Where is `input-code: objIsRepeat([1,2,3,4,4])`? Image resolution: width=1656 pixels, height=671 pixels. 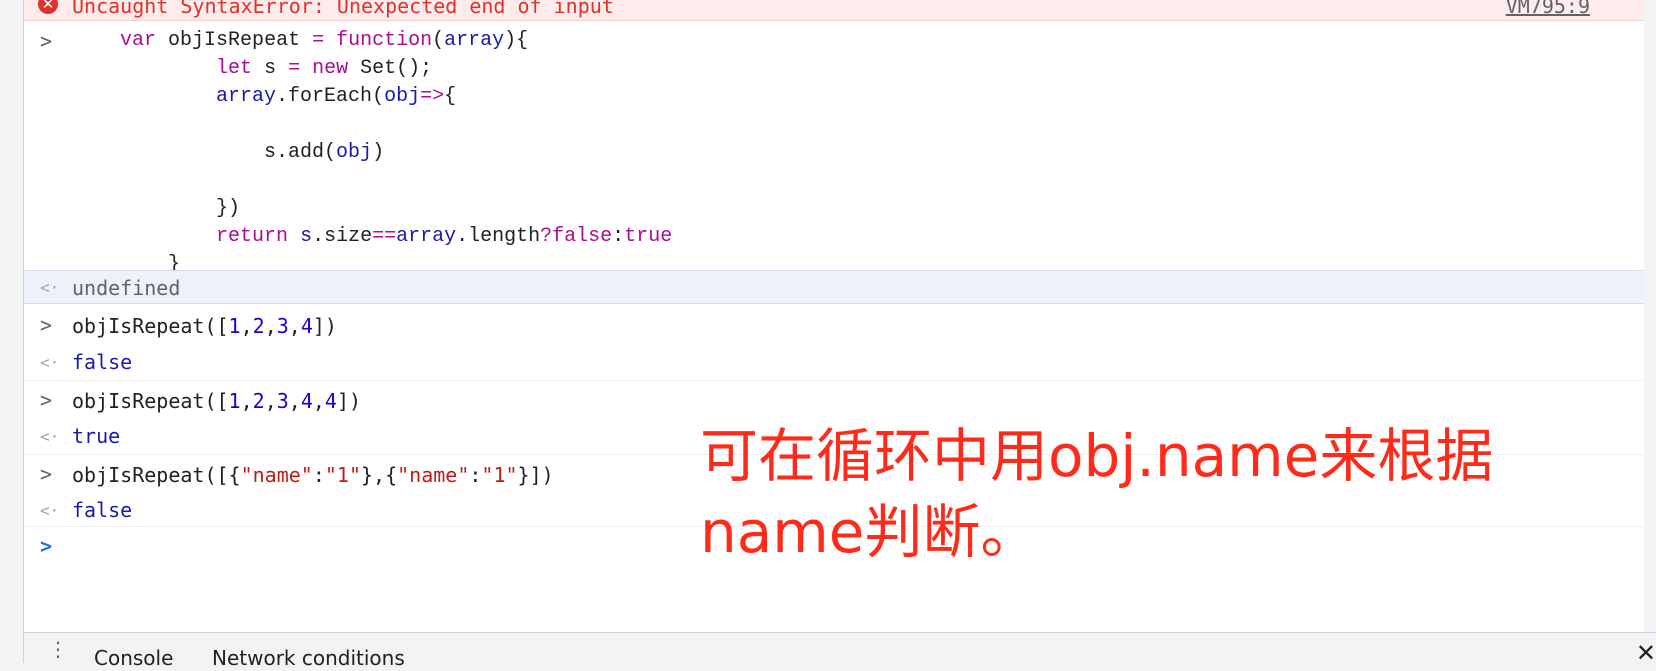
input-code: objIsRepeat([1,2,3,4,4]) is located at coordinates (216, 401).